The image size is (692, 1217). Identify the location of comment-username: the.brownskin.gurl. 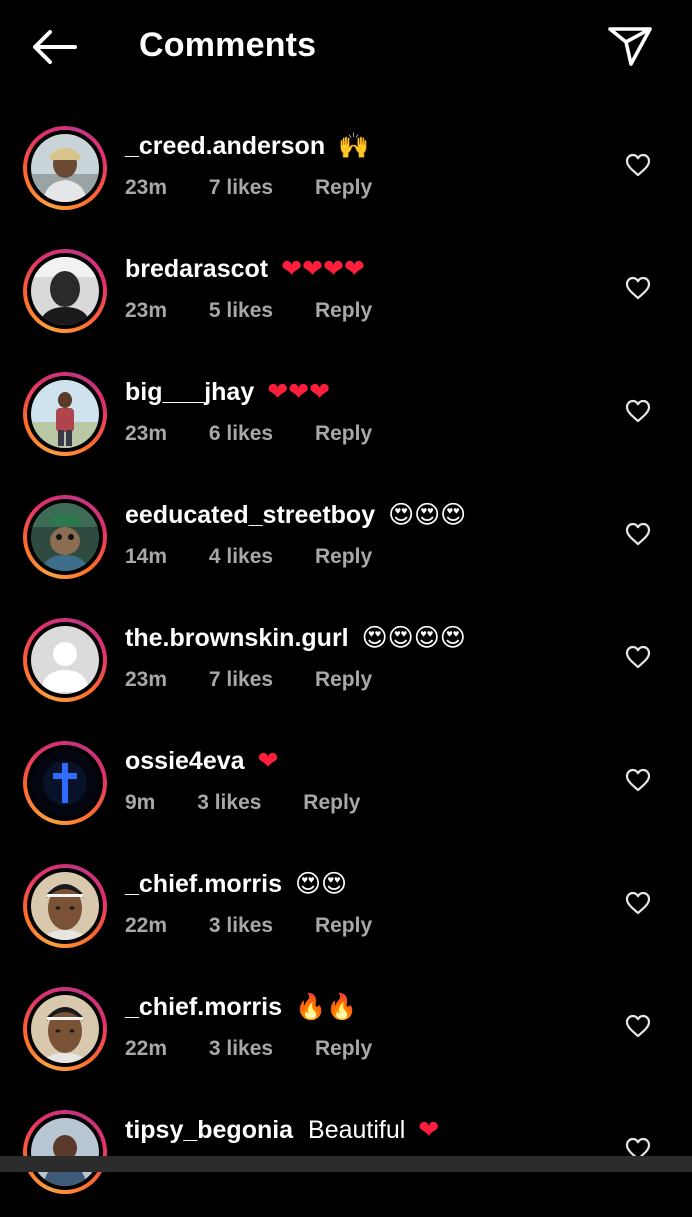
(237, 638).